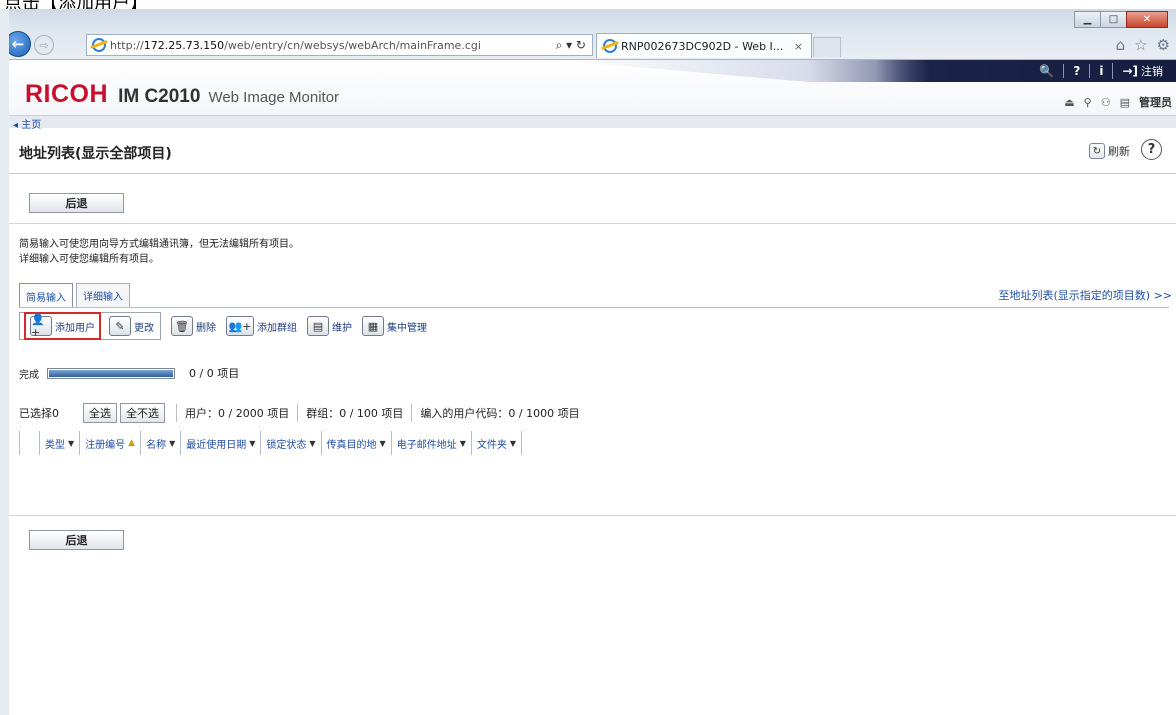 Image resolution: width=1176 pixels, height=715 pixels. What do you see at coordinates (1069, 102) in the screenshot?
I see `printer-status-icon: ⏏` at bounding box center [1069, 102].